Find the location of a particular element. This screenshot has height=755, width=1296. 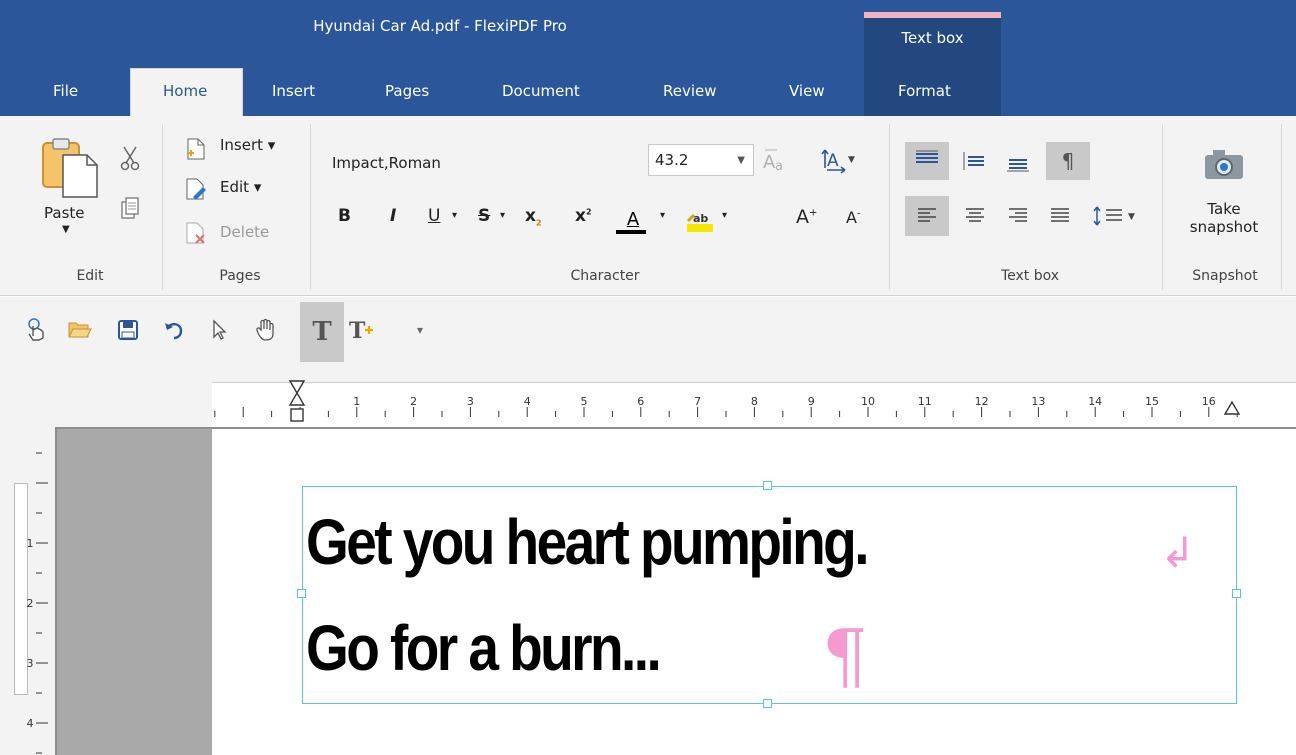

font-color-dropdown: ▾ is located at coordinates (662, 215).